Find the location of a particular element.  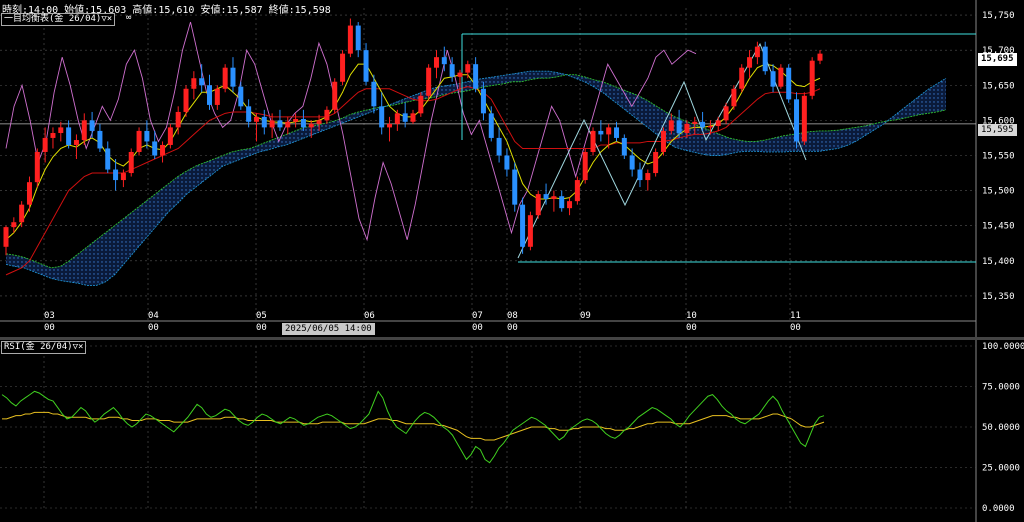

ichimoku-panel-label: 一目均衡表(金 26/04)▽× is located at coordinates (58, 19).